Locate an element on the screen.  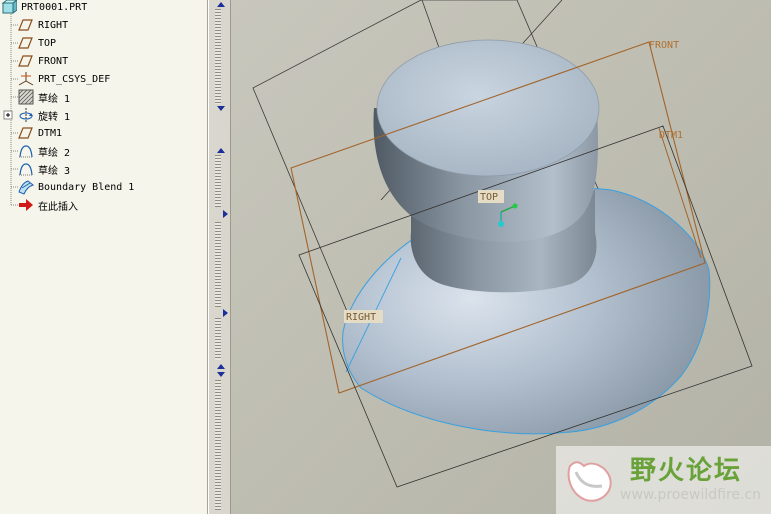
tree-item-label: Boundary Blend 1 is located at coordinates (86, 187).